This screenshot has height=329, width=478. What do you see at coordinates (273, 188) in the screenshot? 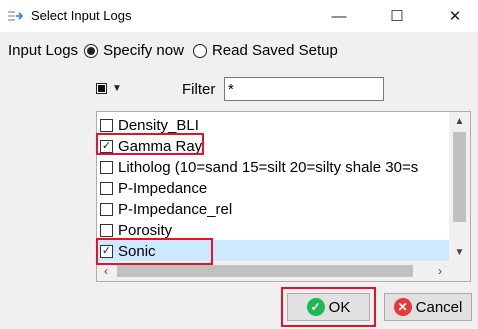
I see `list-item: P-Impedance` at bounding box center [273, 188].